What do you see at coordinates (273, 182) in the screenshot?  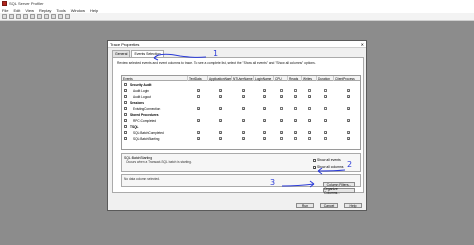 I see `annotation-label-3: 3` at bounding box center [273, 182].